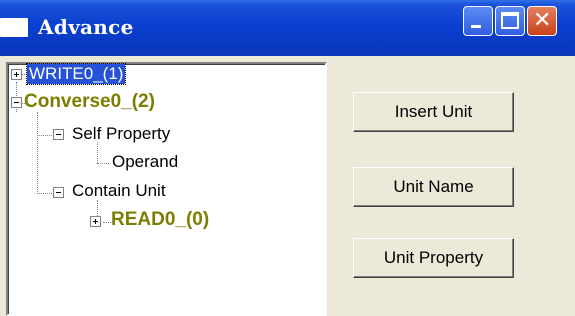 This screenshot has height=316, width=575. What do you see at coordinates (14, 27) in the screenshot?
I see `app-icon` at bounding box center [14, 27].